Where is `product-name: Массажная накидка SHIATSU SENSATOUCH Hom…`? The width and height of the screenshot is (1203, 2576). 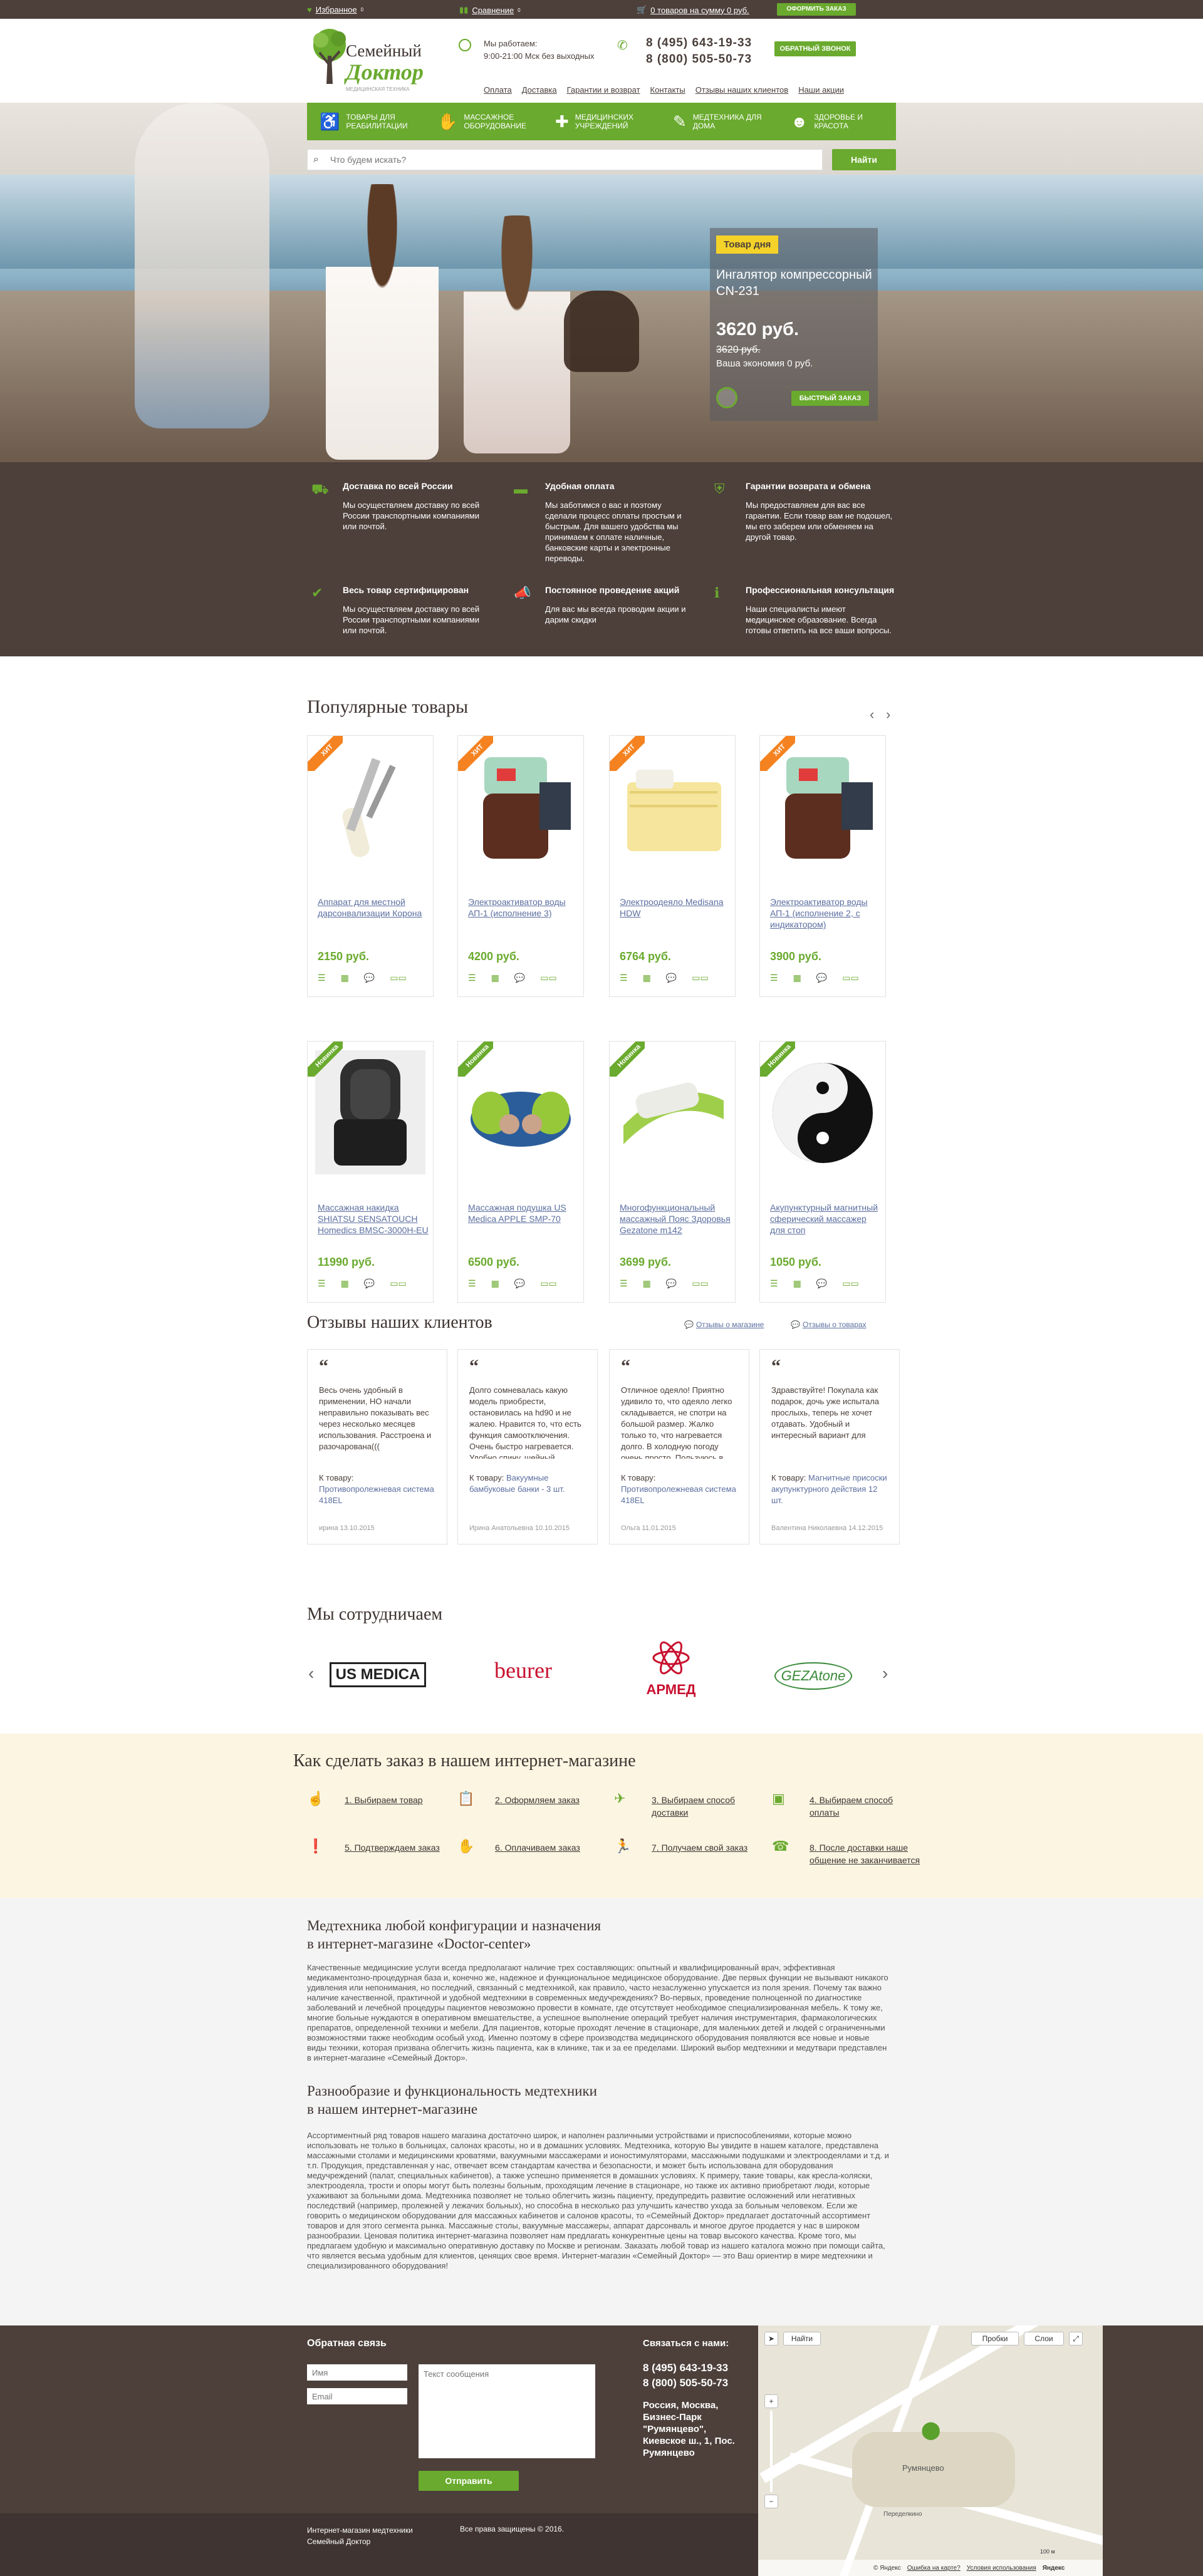
product-name: Массажная накидка SHIATSU SENSATOUCH Hom… is located at coordinates (374, 1219).